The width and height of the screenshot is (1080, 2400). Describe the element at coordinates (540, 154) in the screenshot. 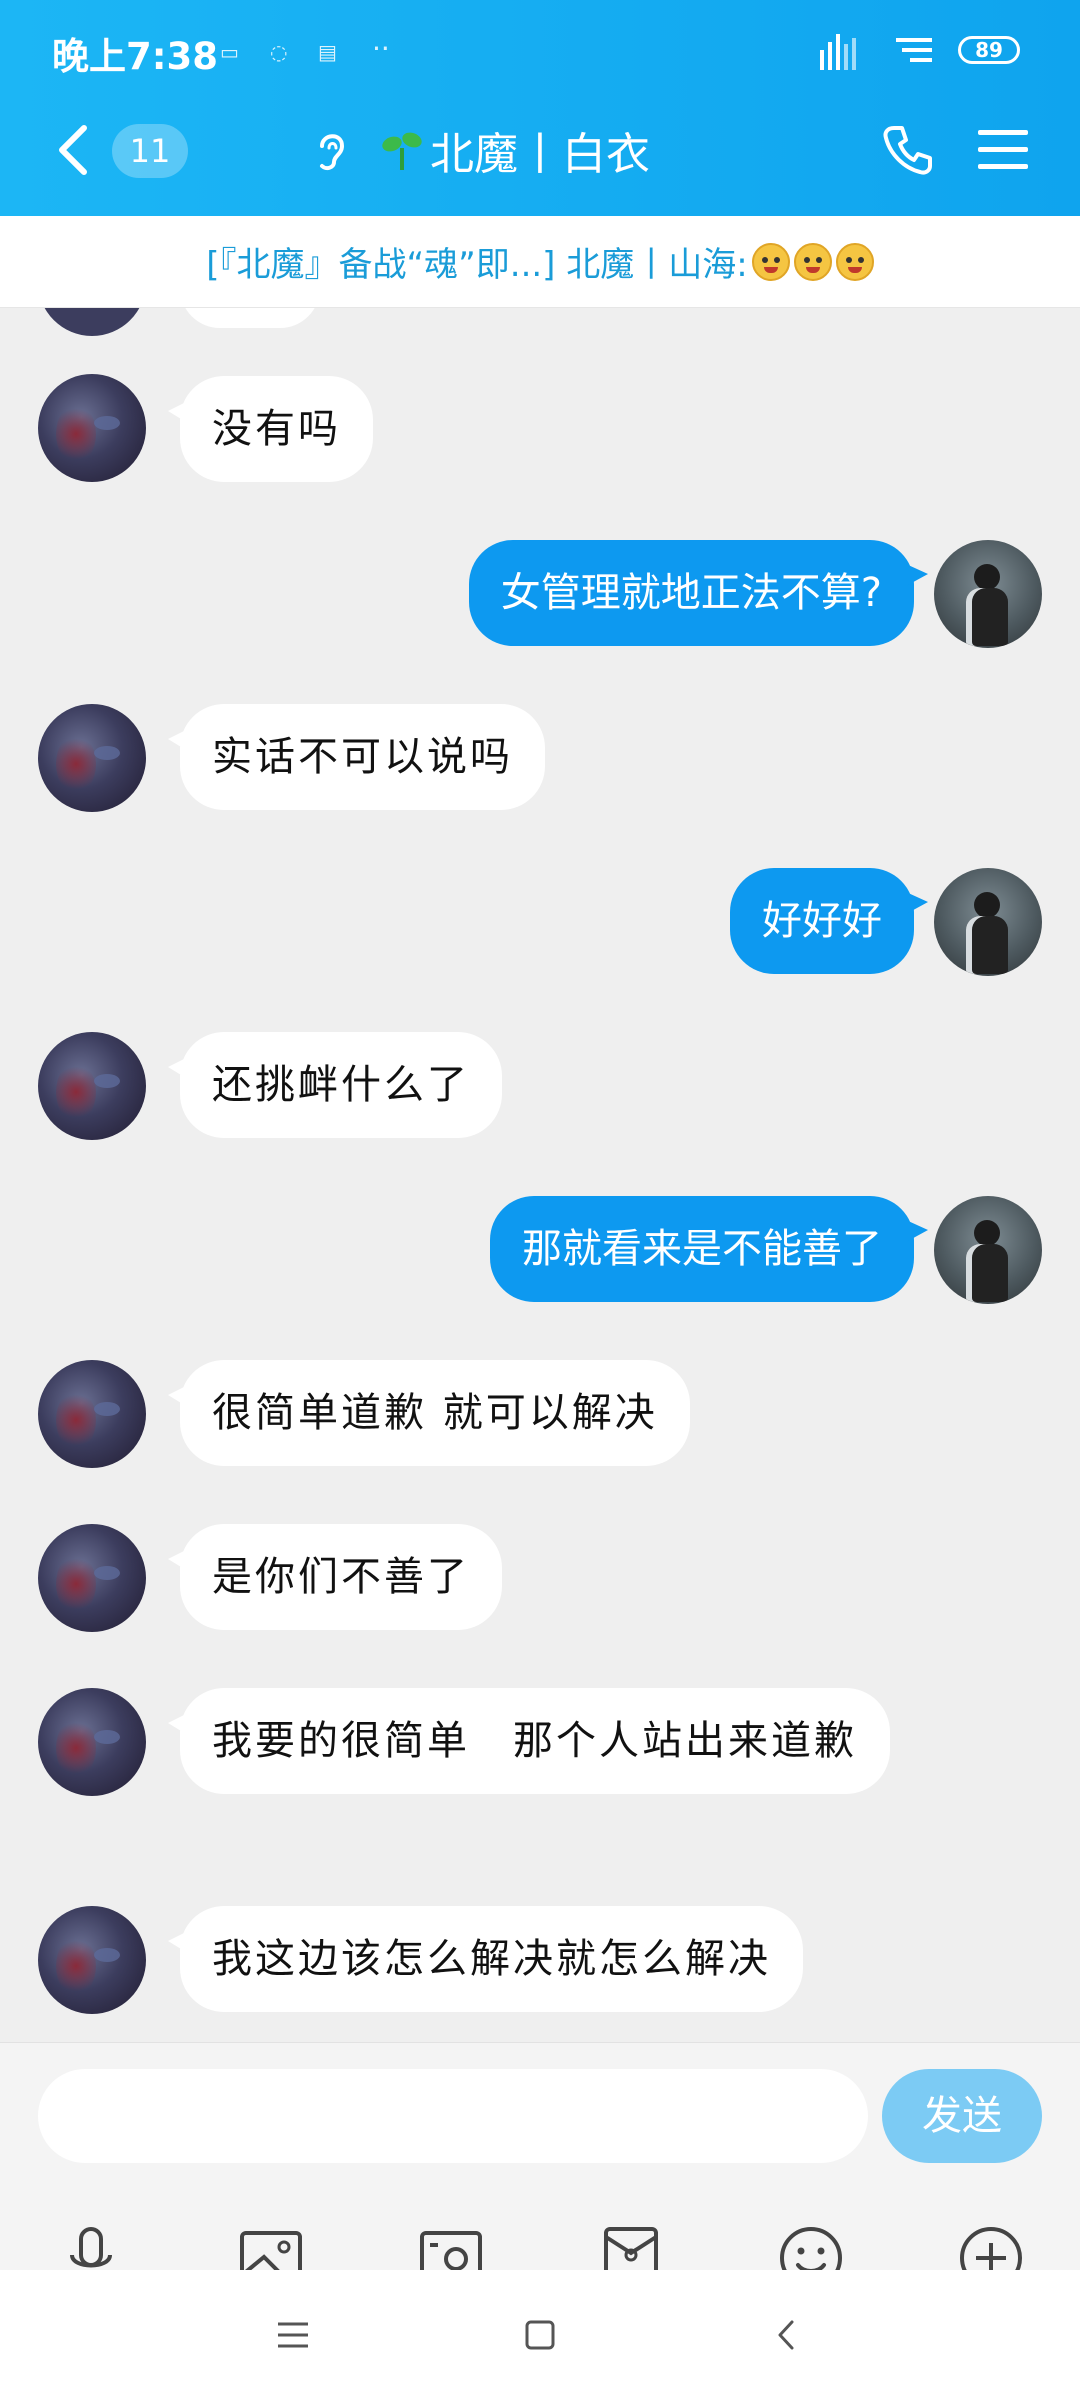

I see `chat-title: 北魔丨白衣` at that location.